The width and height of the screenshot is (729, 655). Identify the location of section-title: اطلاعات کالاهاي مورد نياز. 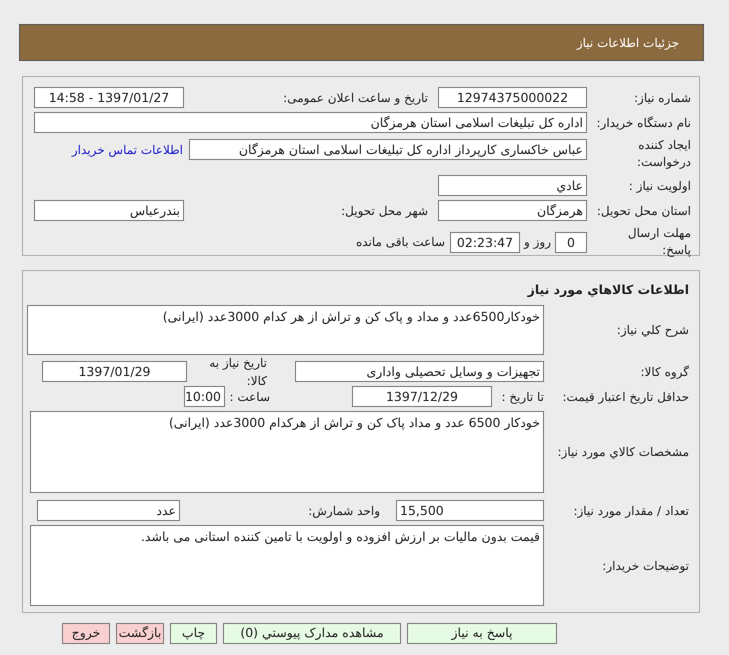
(608, 290).